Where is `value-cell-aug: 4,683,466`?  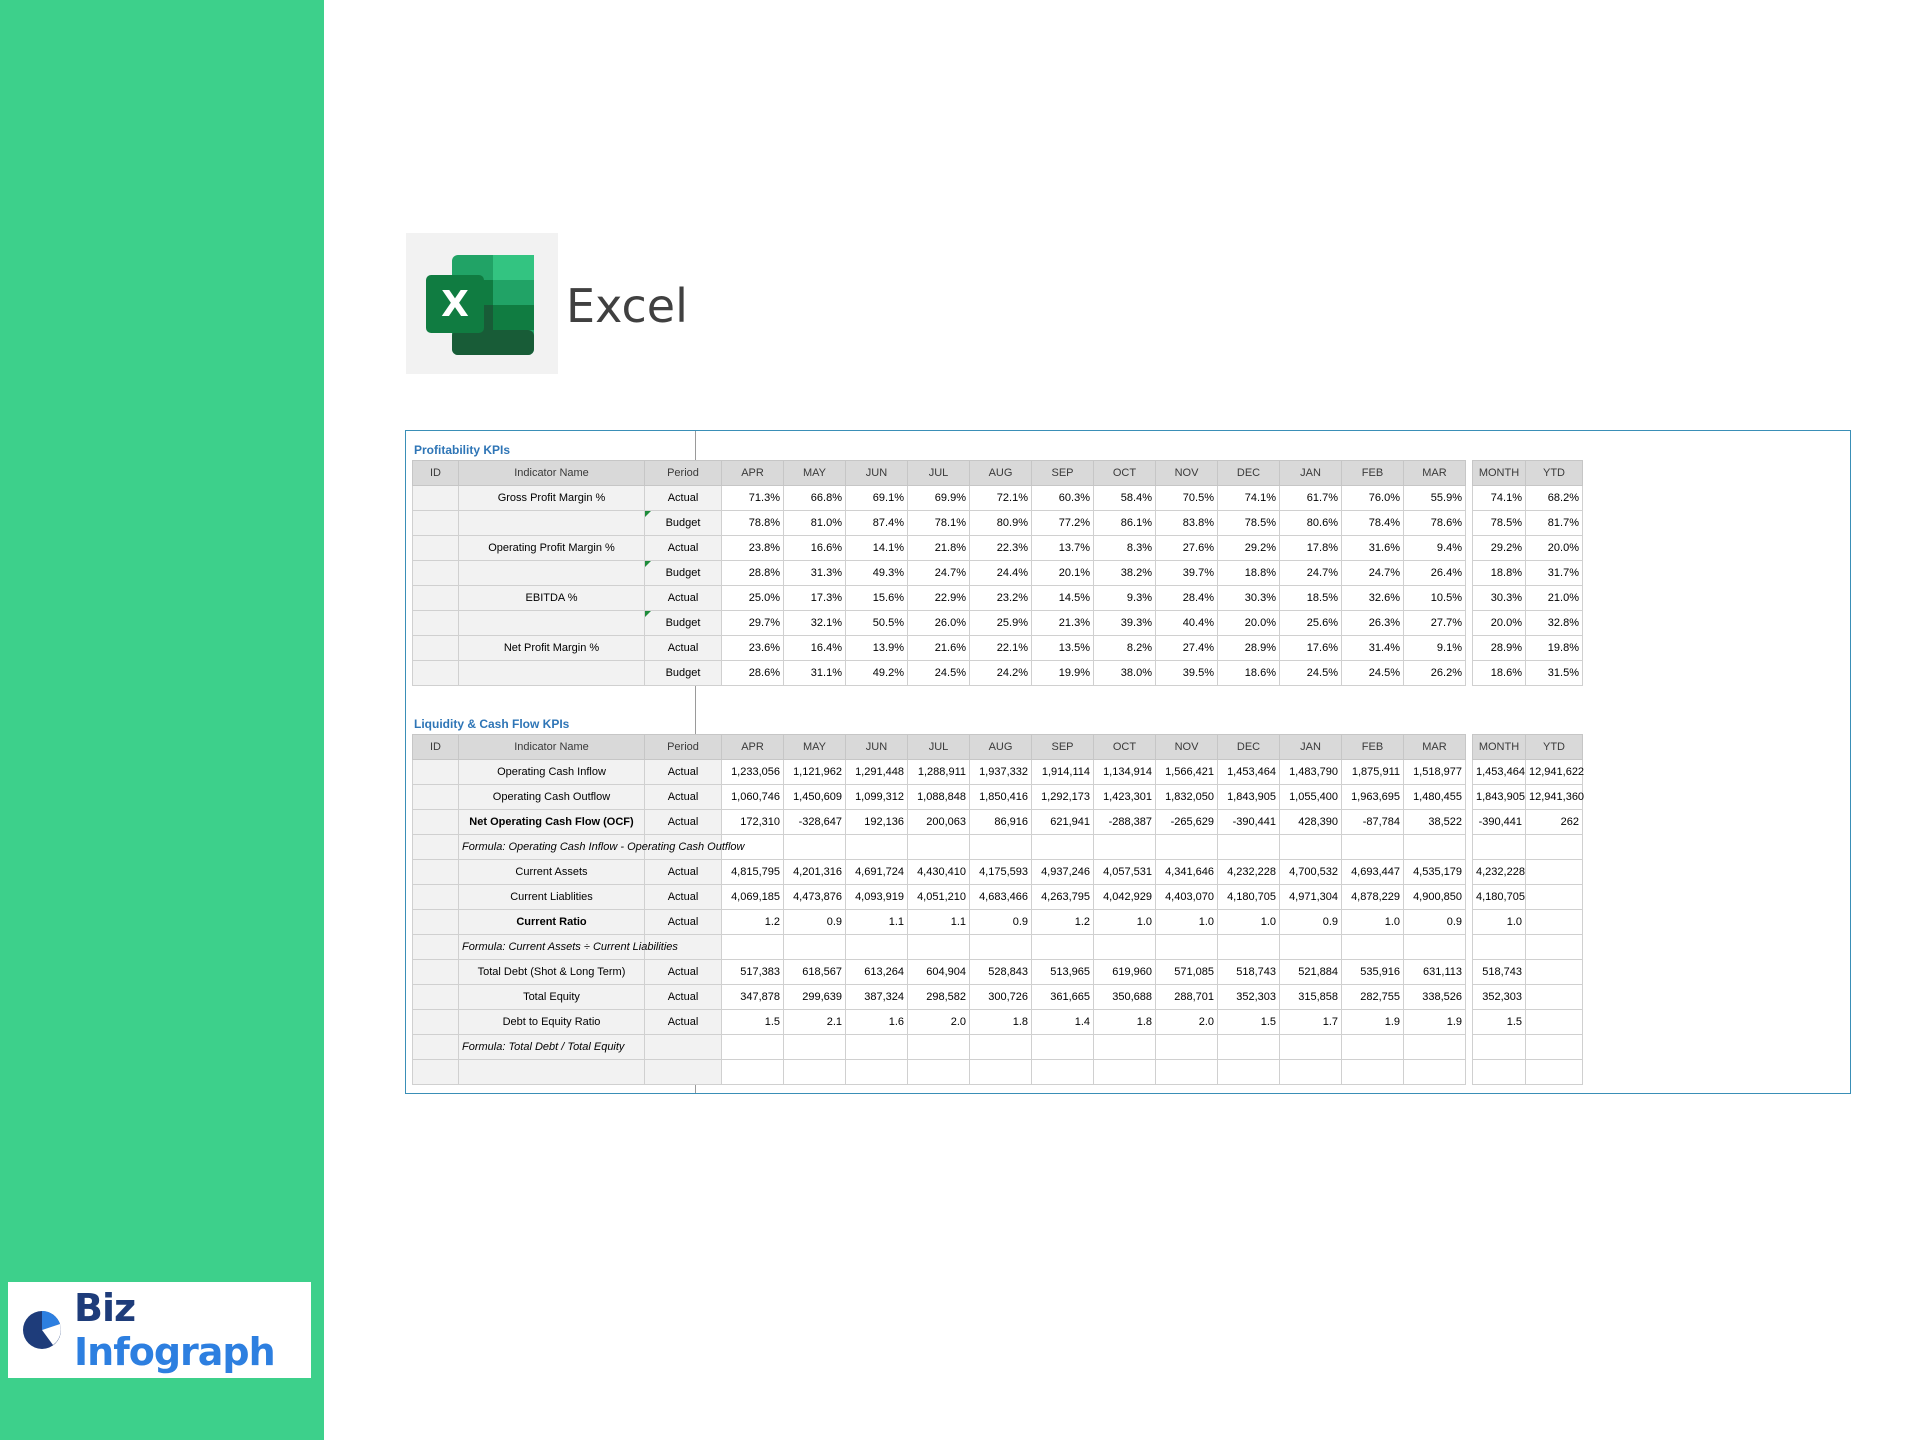 value-cell-aug: 4,683,466 is located at coordinates (1000, 897).